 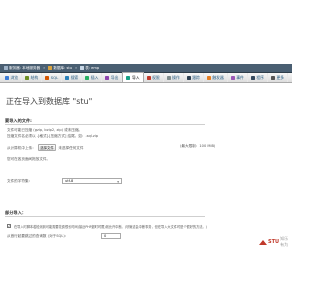 I want to click on graduation-cap-icon, so click(x=263, y=242).